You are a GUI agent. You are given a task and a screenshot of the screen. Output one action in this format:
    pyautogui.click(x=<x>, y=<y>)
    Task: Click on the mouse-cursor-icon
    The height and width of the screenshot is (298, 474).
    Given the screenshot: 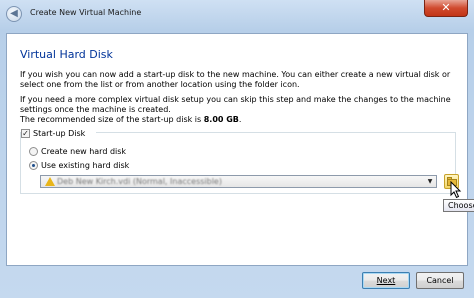 What is the action you would take?
    pyautogui.click(x=456, y=190)
    